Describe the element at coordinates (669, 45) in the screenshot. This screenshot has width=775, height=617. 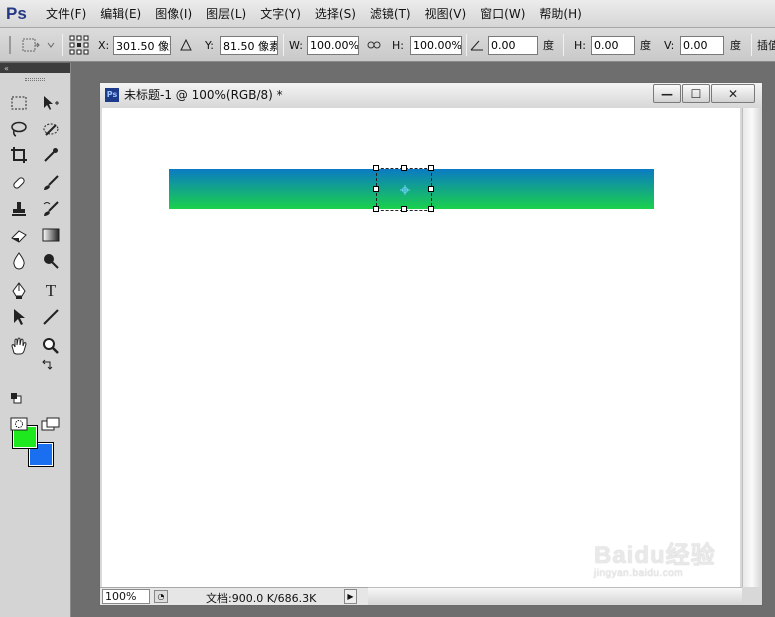
I see `vertical-skew-label: V:` at that location.